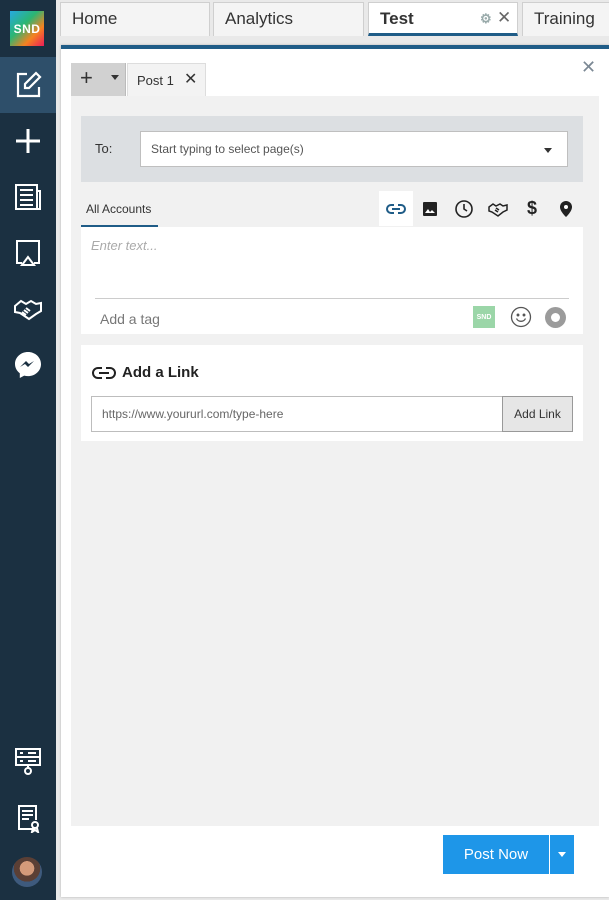 The image size is (609, 900). I want to click on messenger-icon, so click(28, 365).